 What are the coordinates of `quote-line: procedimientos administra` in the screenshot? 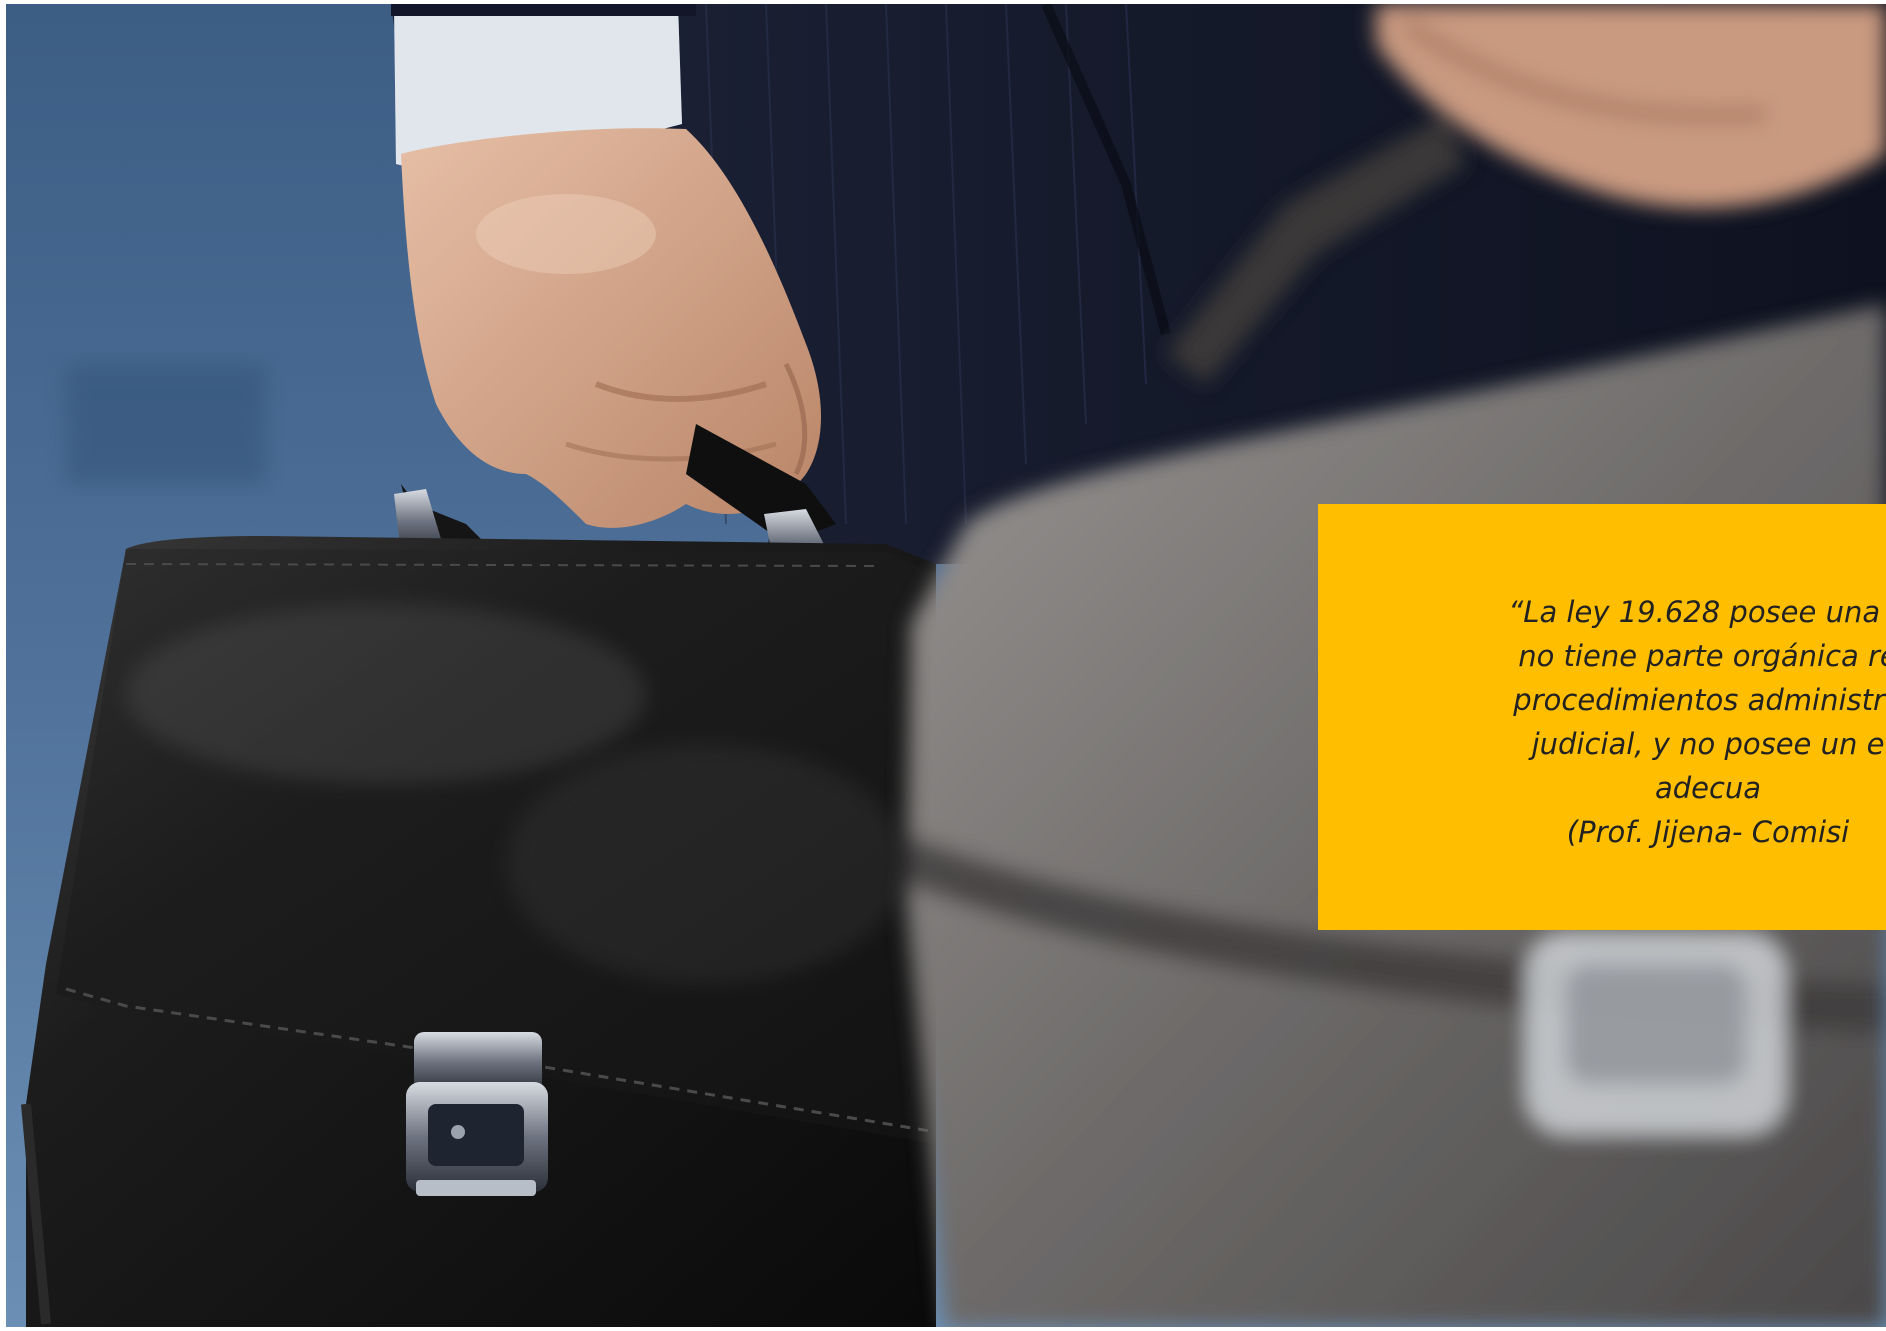 It's located at (1699, 700).